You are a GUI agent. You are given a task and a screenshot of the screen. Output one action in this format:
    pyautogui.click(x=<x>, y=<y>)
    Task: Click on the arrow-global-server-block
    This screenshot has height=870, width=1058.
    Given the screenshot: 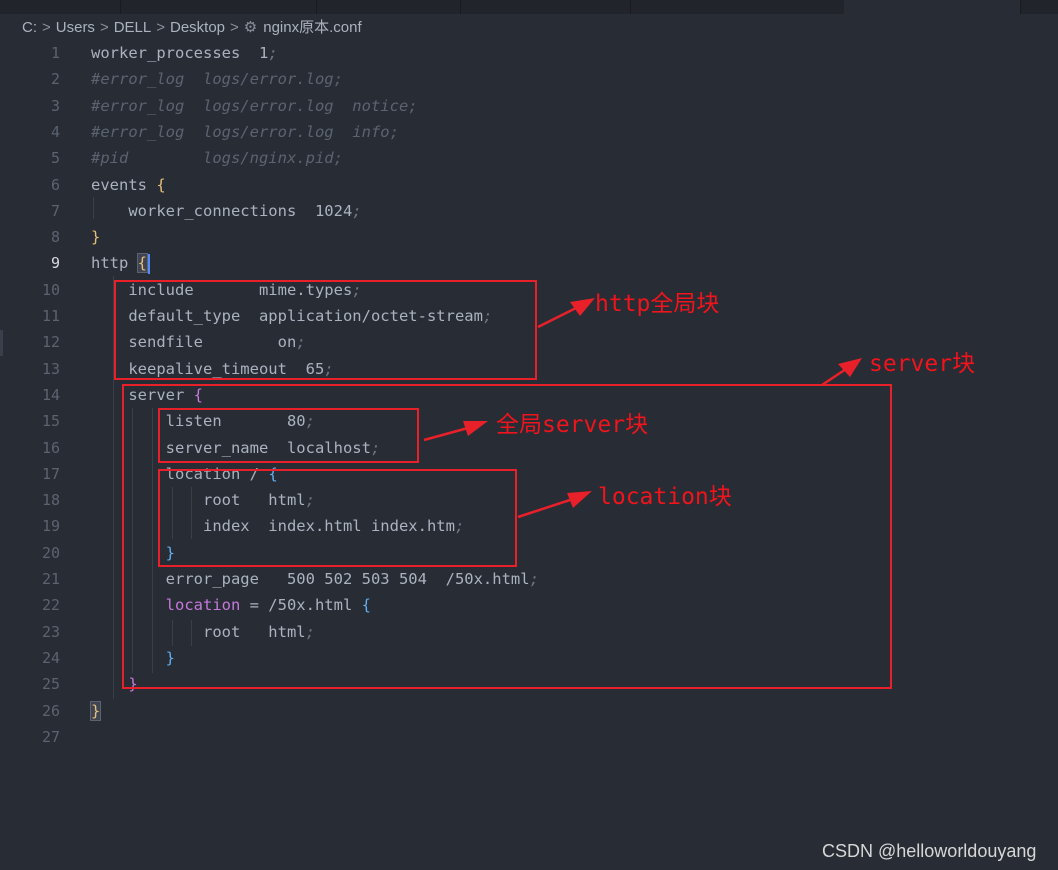 What is the action you would take?
    pyautogui.click(x=446, y=434)
    